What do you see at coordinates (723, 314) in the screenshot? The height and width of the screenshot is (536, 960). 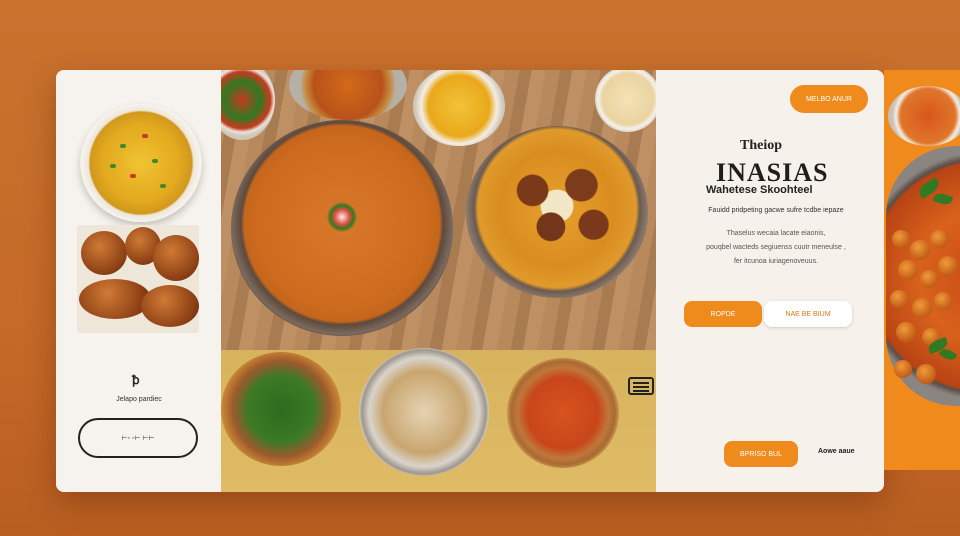 I see `primary-button: ROPDE` at bounding box center [723, 314].